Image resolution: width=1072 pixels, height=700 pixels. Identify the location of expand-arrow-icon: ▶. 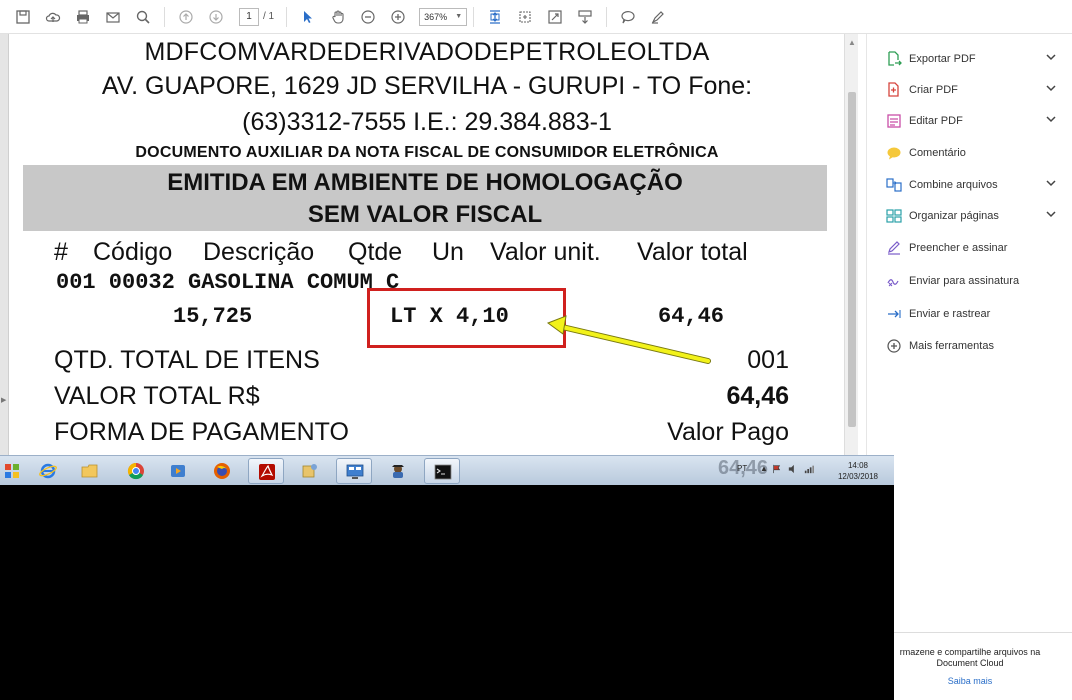
(4, 400).